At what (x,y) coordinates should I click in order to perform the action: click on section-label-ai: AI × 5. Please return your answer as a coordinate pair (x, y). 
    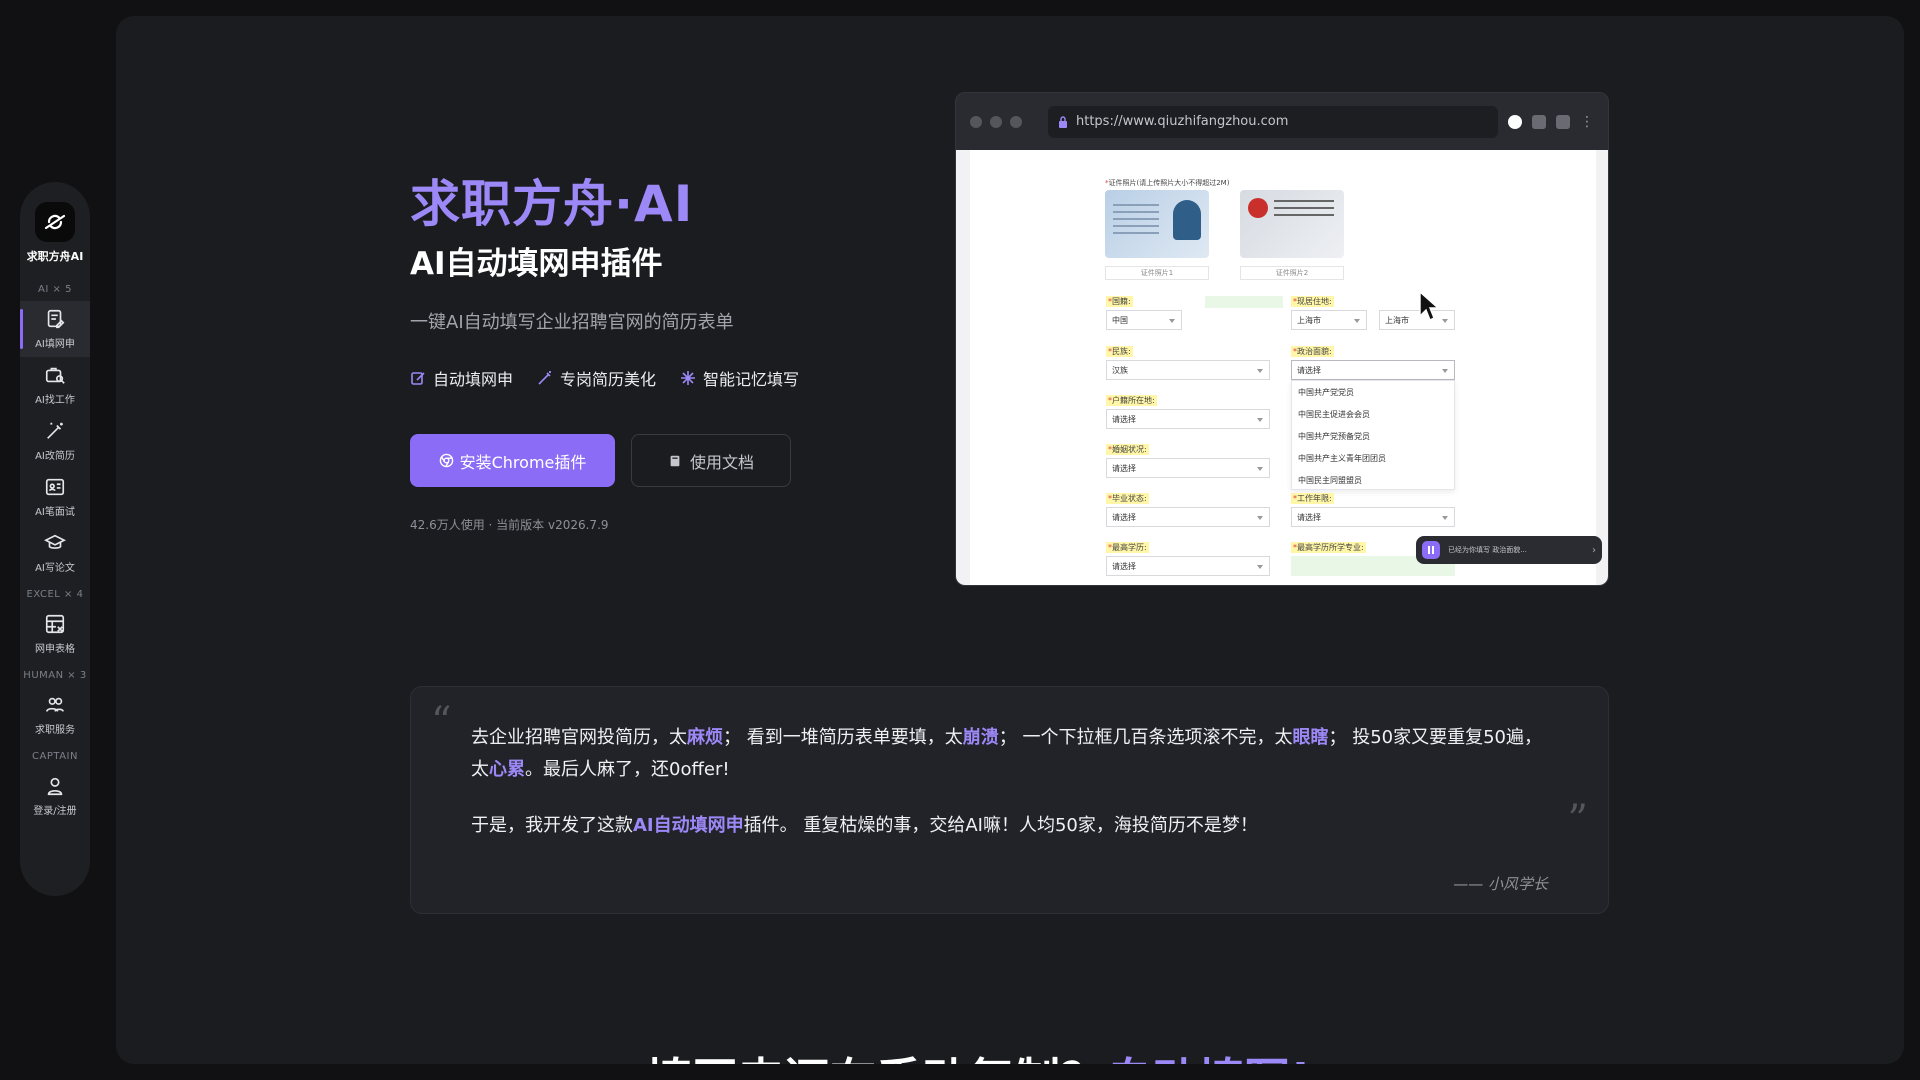
    Looking at the image, I should click on (55, 289).